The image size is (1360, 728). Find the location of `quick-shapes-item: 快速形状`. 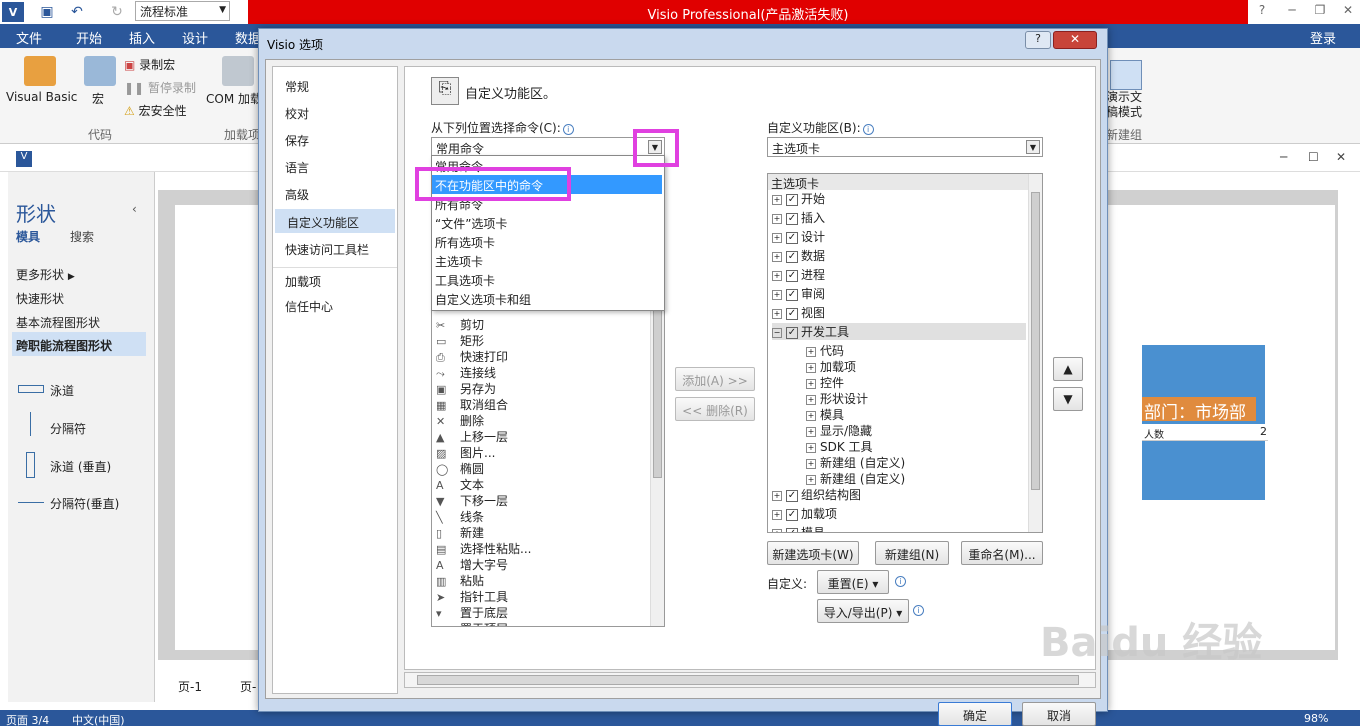

quick-shapes-item: 快速形状 is located at coordinates (40, 298).